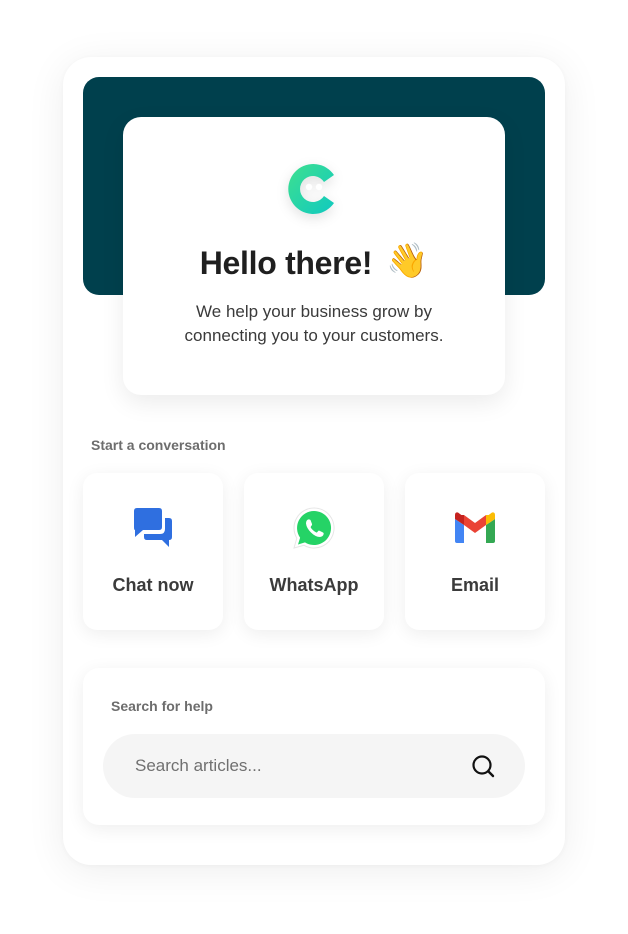  Describe the element at coordinates (484, 767) in the screenshot. I see `search-icon` at that location.